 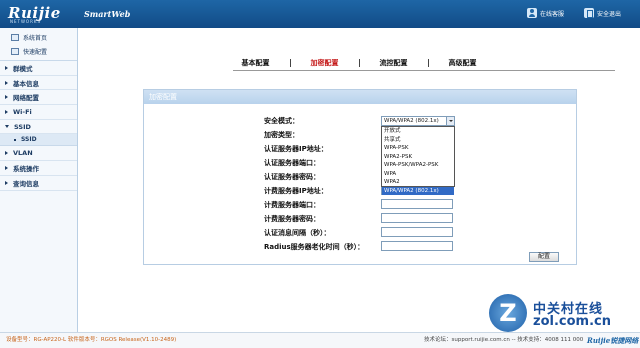 What do you see at coordinates (418, 182) in the screenshot?
I see `dropdown-option: WPA2` at bounding box center [418, 182].